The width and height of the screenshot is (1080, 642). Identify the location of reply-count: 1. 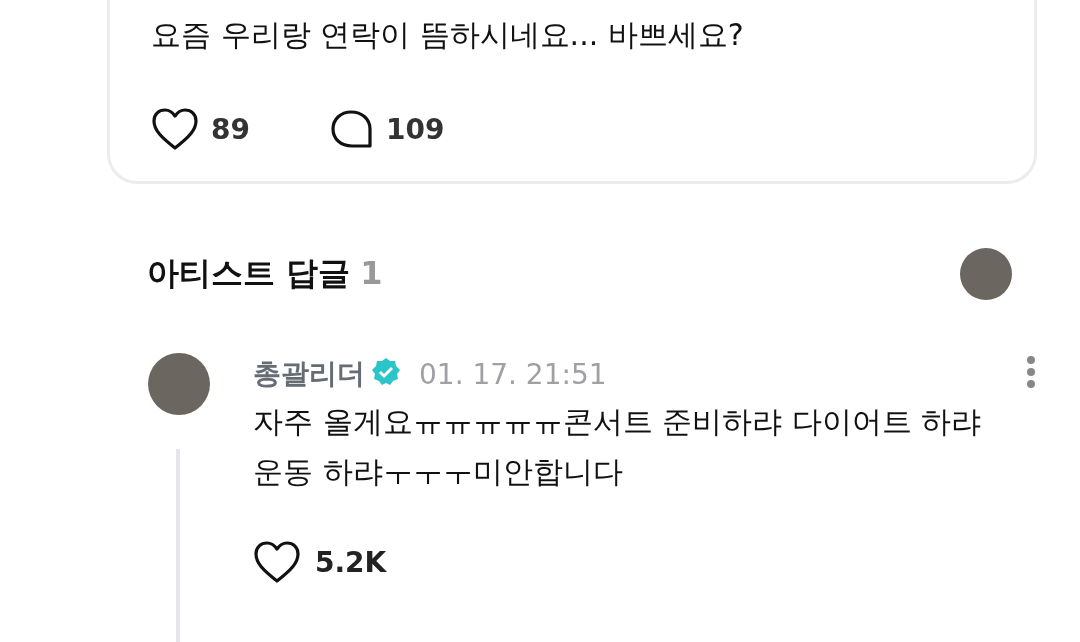
(371, 273).